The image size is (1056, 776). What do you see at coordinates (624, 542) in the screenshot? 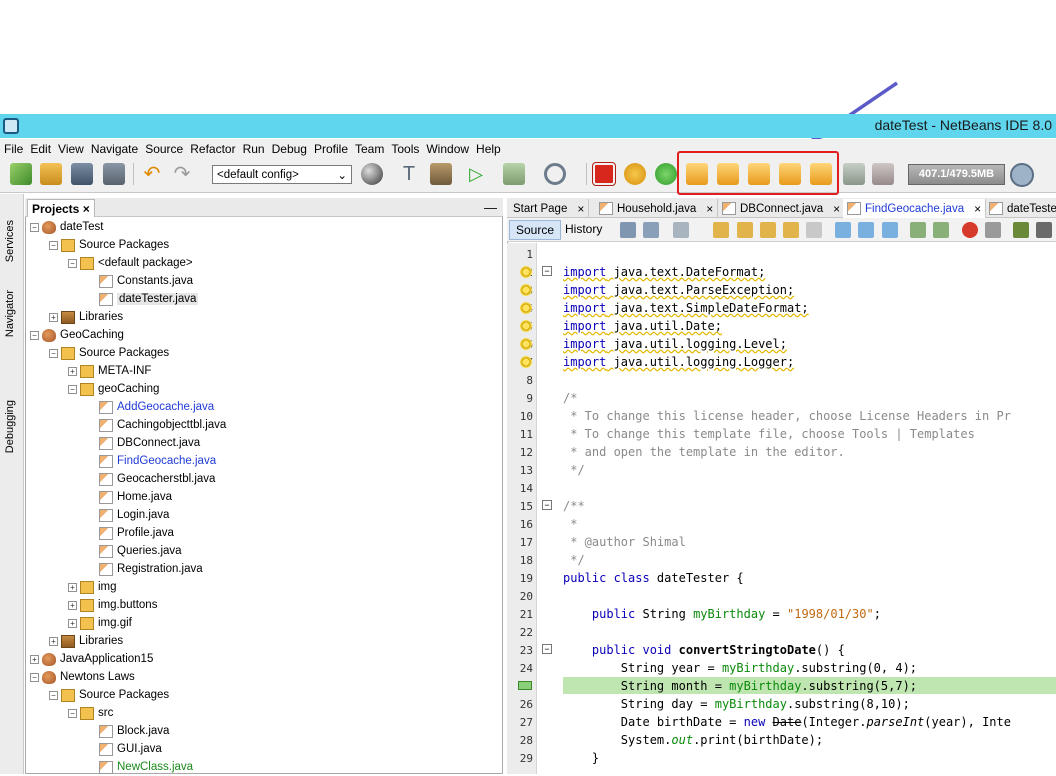
I see `code-line: * @author Shimal` at bounding box center [624, 542].